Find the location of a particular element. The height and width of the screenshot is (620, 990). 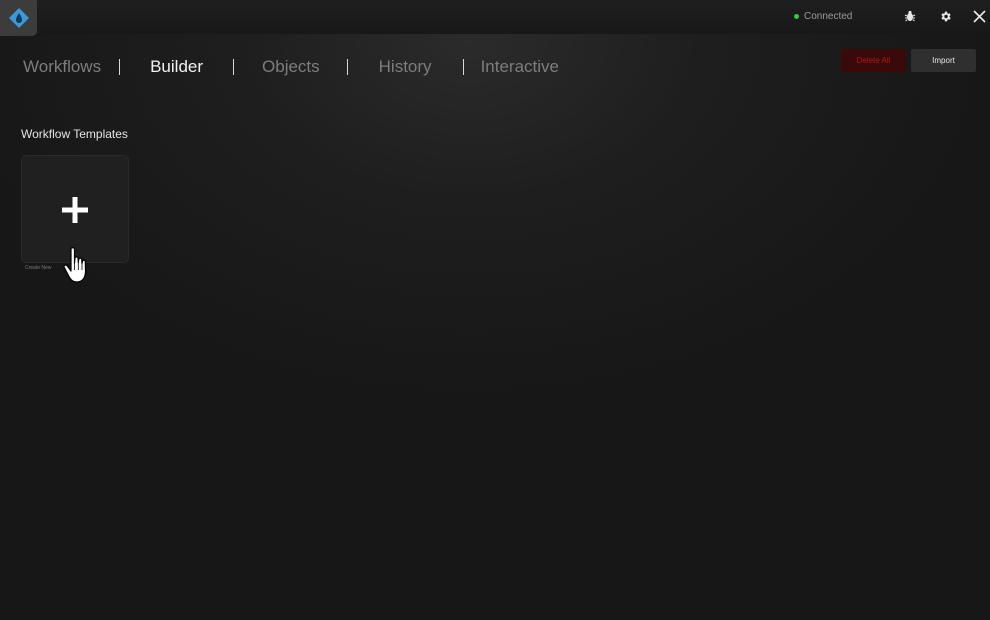

tab-interactive: Interactive is located at coordinates (520, 67).